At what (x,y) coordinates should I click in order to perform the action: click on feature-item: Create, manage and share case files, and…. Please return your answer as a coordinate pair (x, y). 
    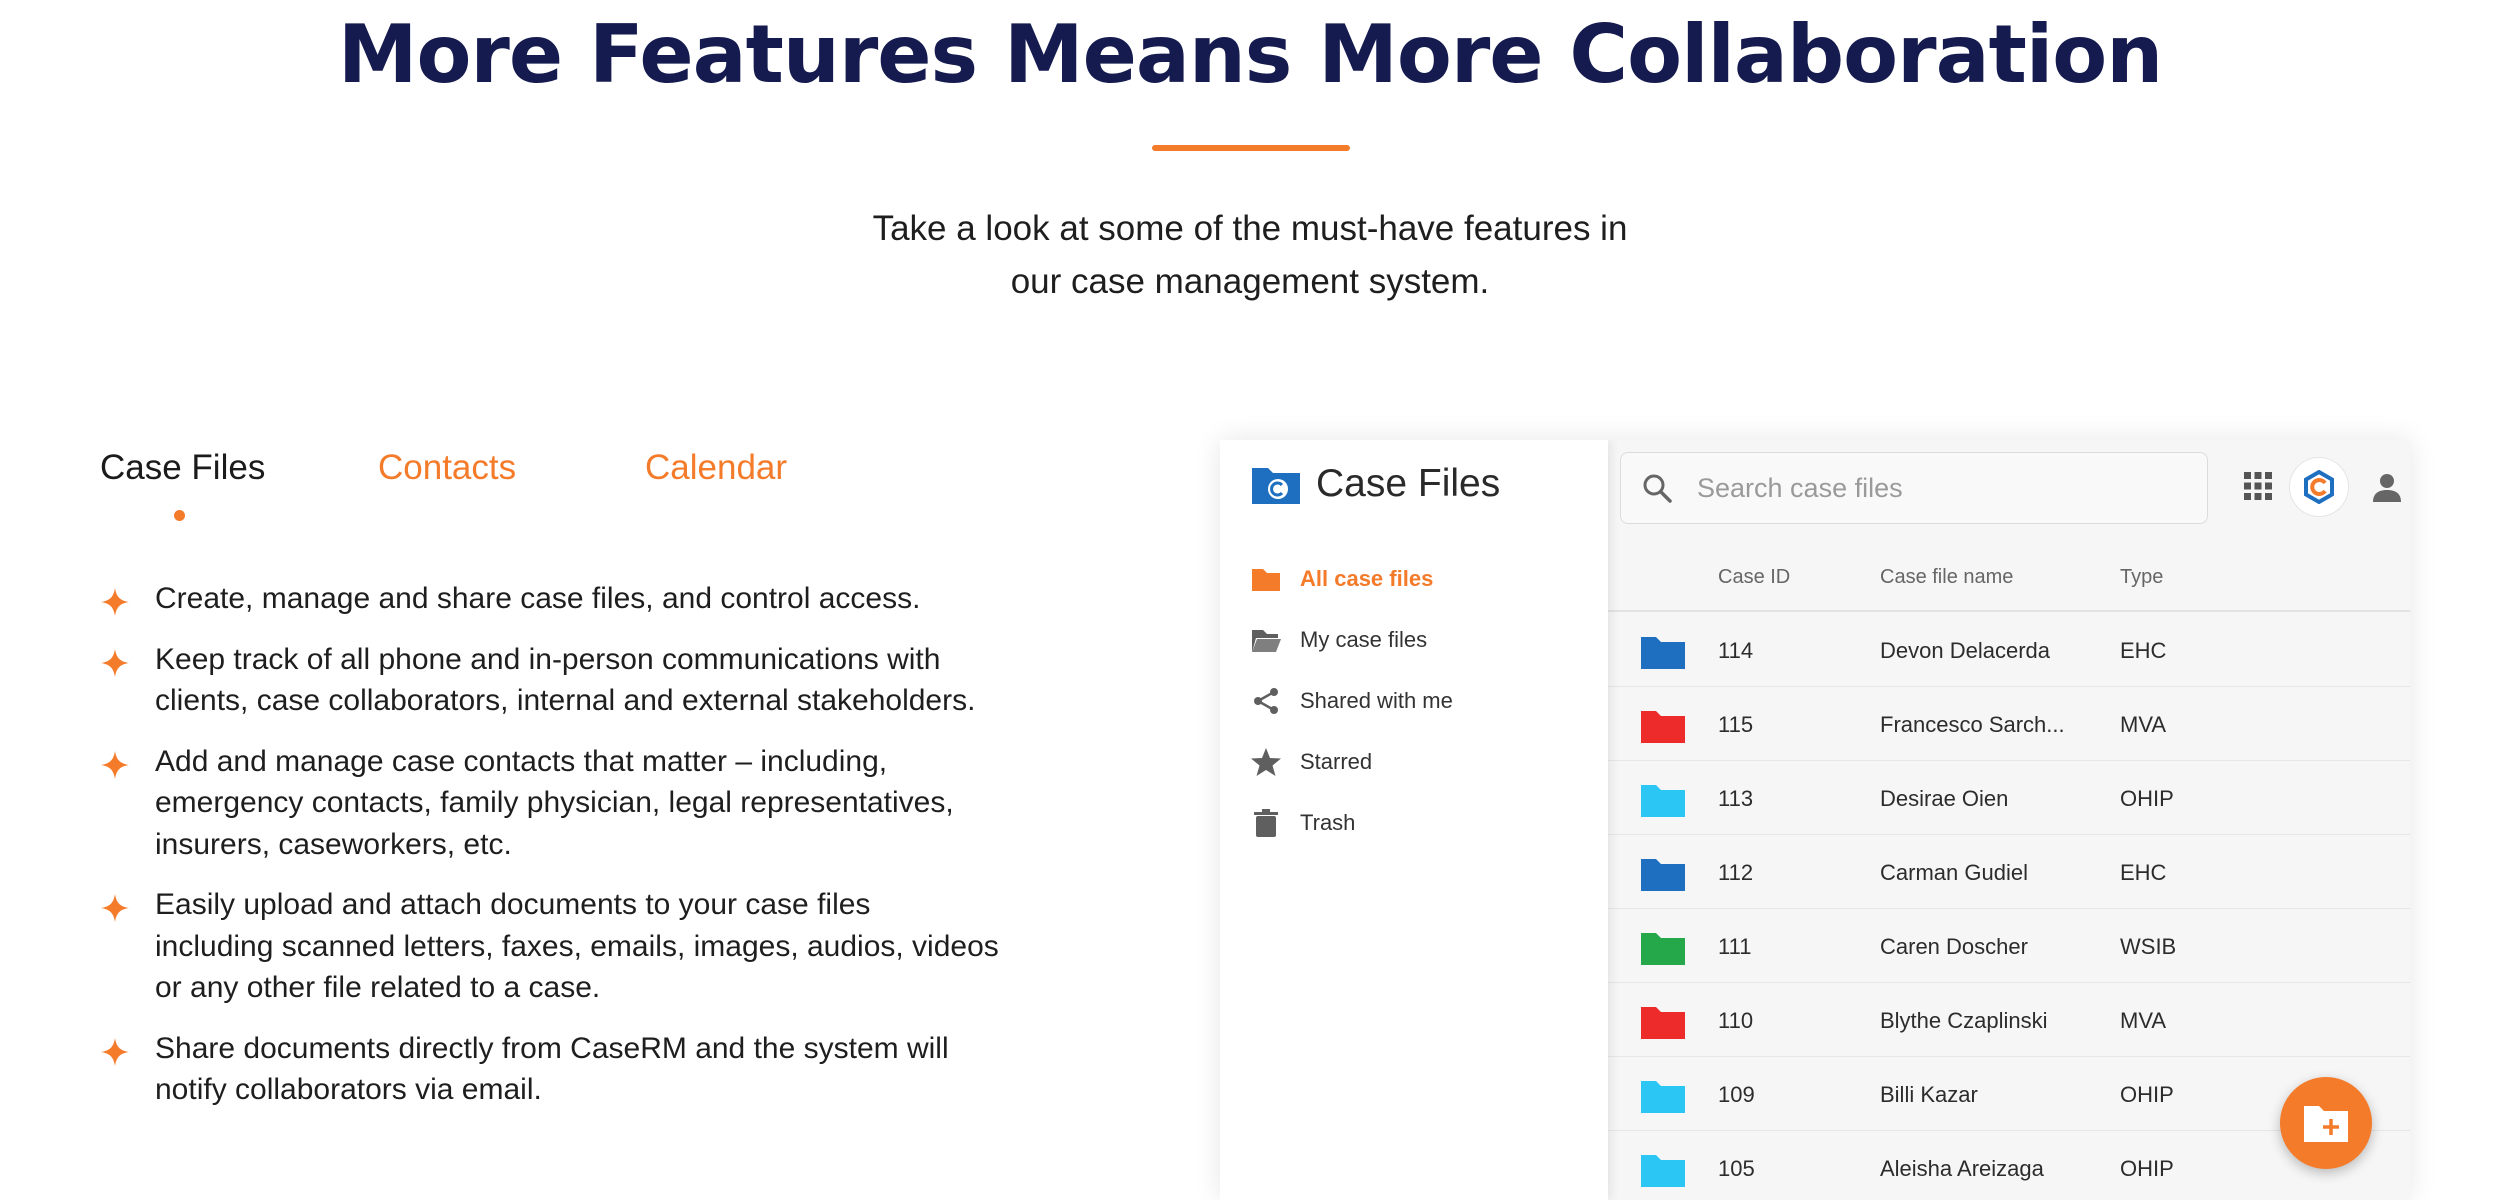
    Looking at the image, I should click on (570, 599).